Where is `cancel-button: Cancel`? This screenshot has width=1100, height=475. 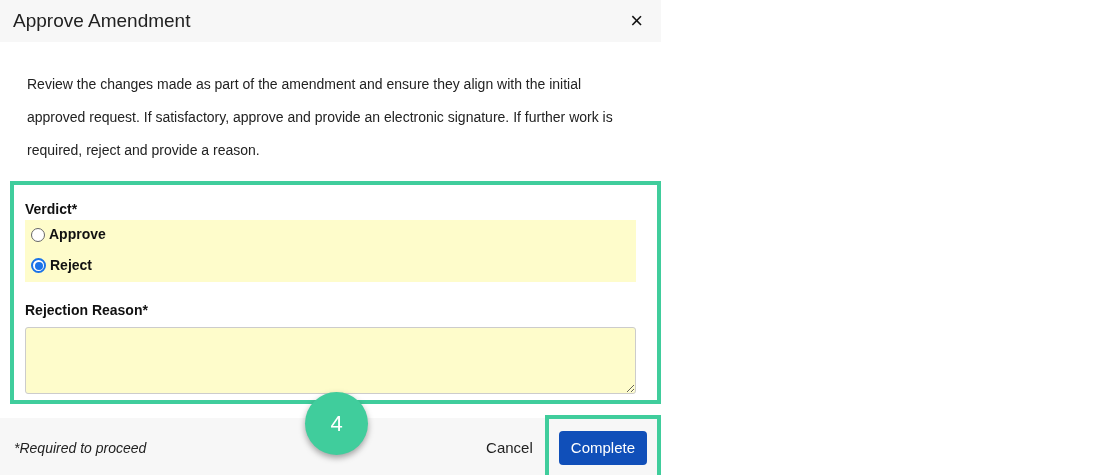
cancel-button: Cancel is located at coordinates (509, 448).